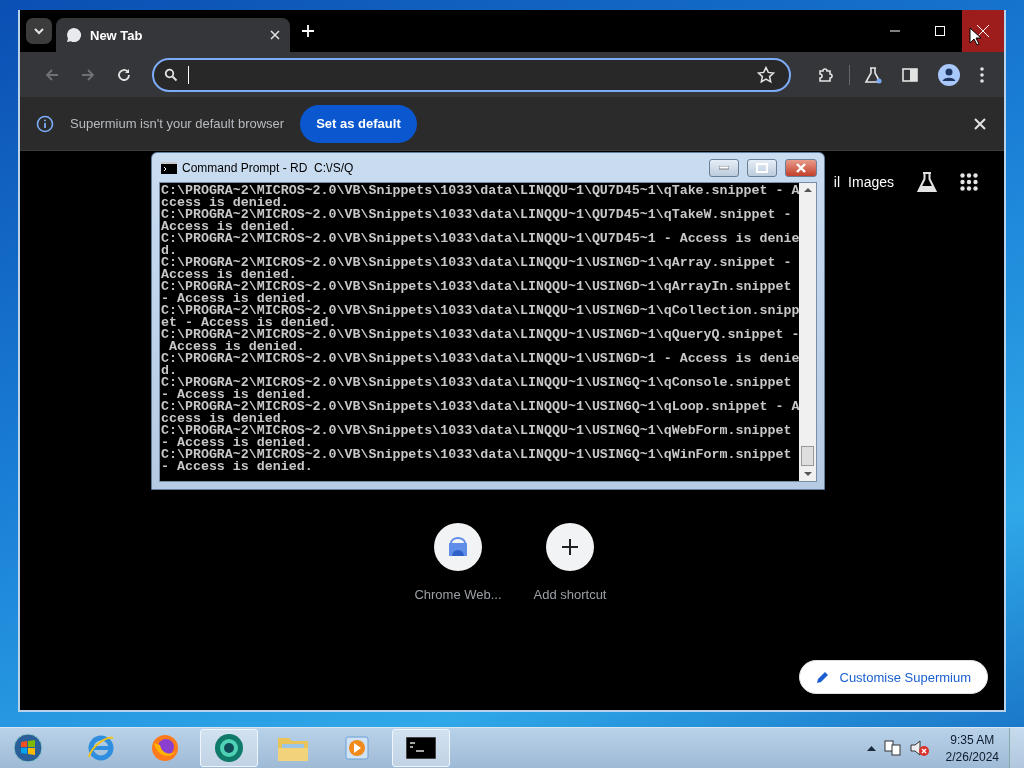  What do you see at coordinates (479, 239) in the screenshot?
I see `console-line: C:\PROGRA~2\MICROS~2.0\VB\Snippets\1033\data\LINQQU~1\QU7D45~1 - Access is denie` at bounding box center [479, 239].